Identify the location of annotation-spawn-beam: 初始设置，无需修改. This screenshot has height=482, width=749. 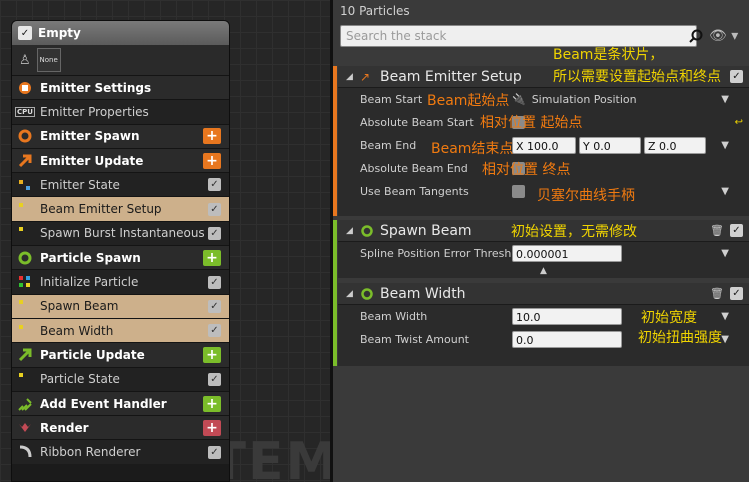
(574, 232).